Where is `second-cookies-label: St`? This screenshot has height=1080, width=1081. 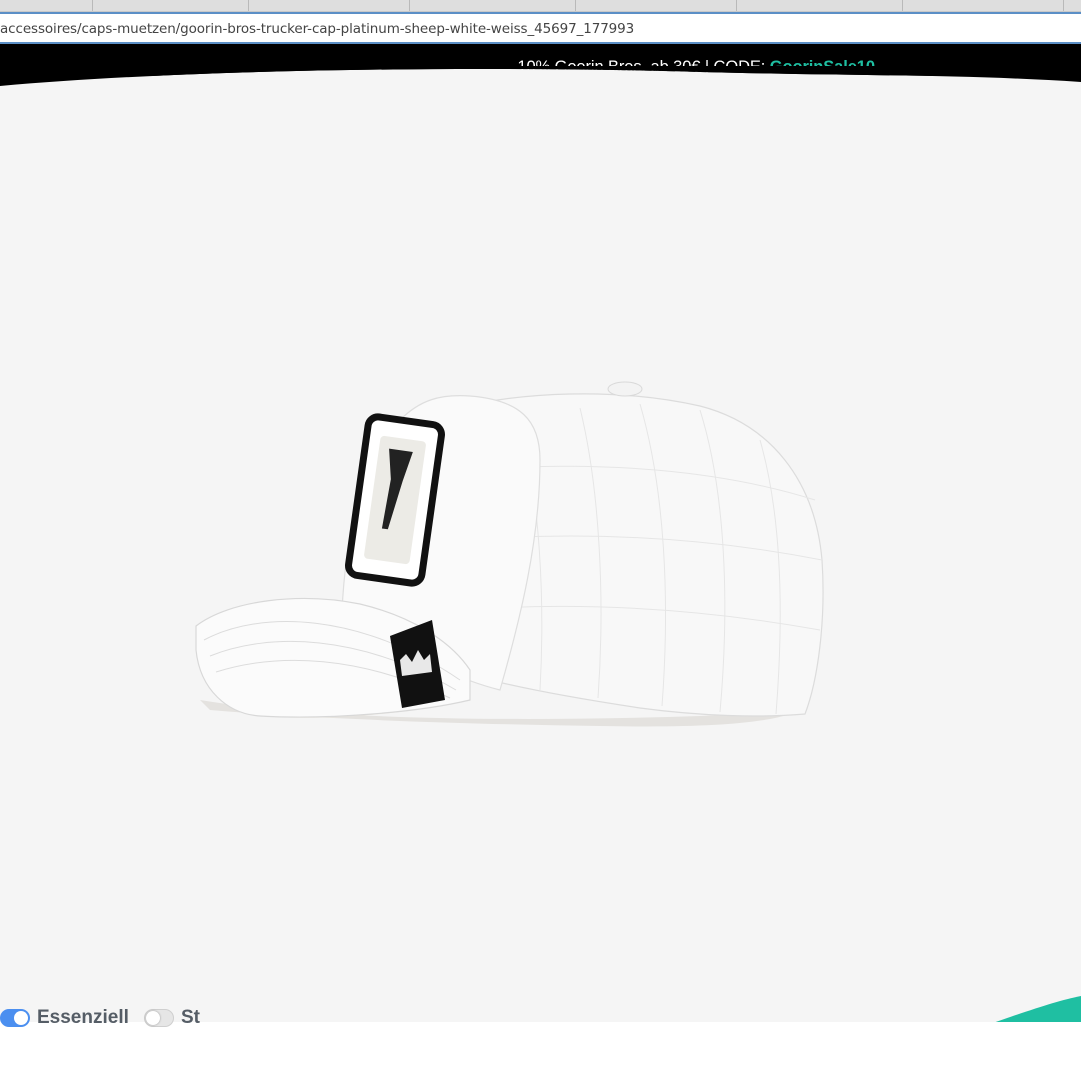 second-cookies-label: St is located at coordinates (190, 1017).